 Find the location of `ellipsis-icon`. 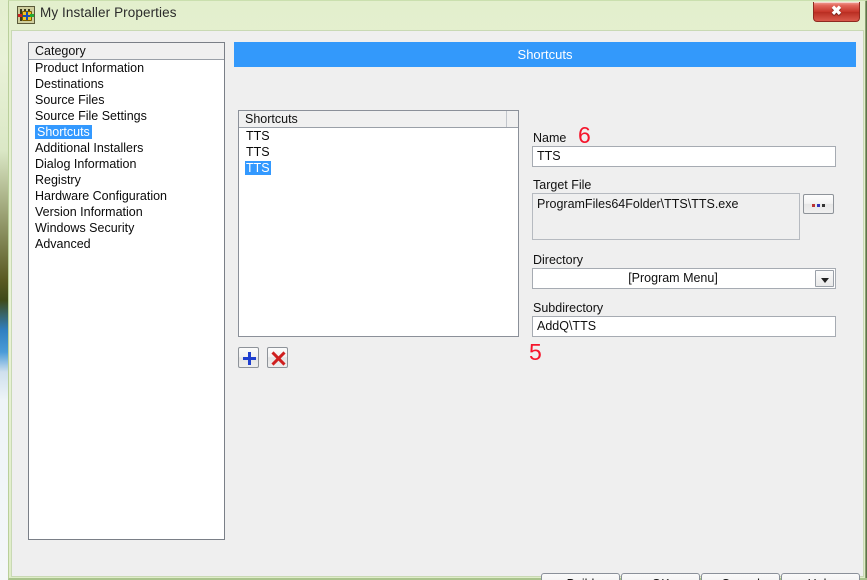

ellipsis-icon is located at coordinates (818, 204).